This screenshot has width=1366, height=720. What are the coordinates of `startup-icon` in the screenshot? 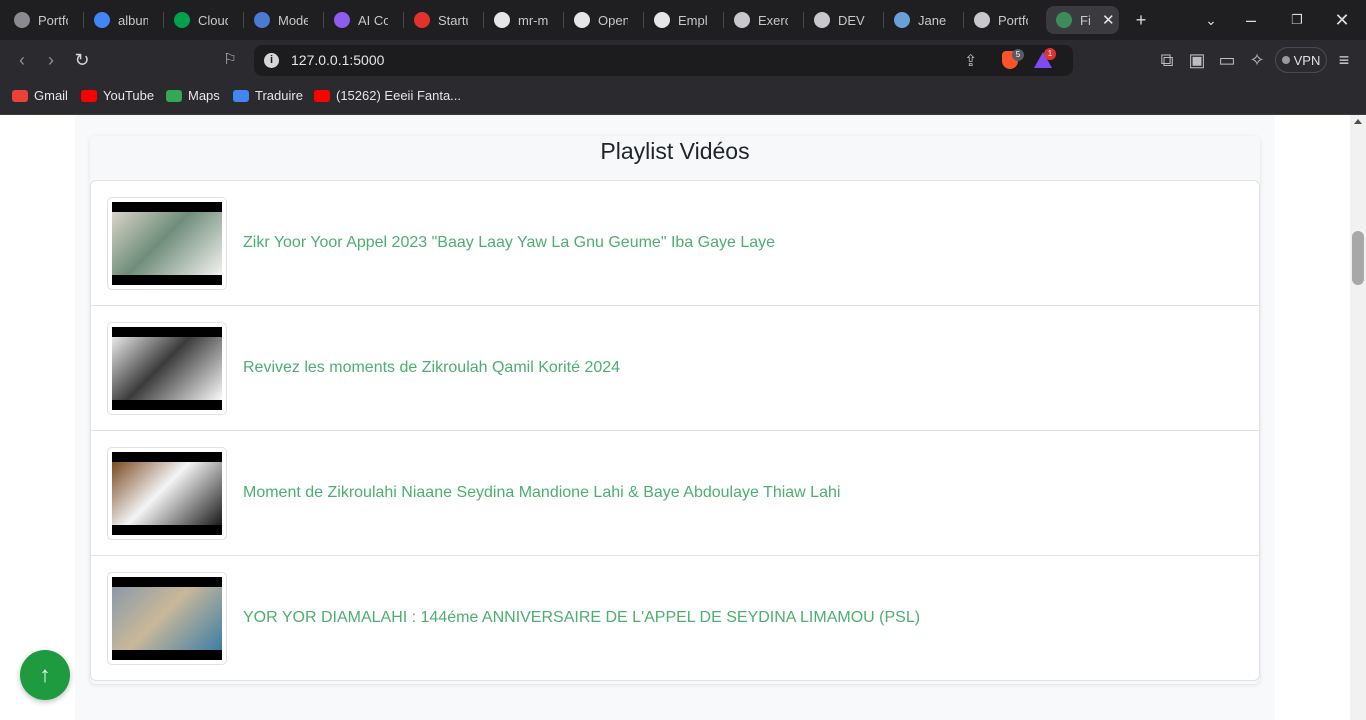 It's located at (422, 20).